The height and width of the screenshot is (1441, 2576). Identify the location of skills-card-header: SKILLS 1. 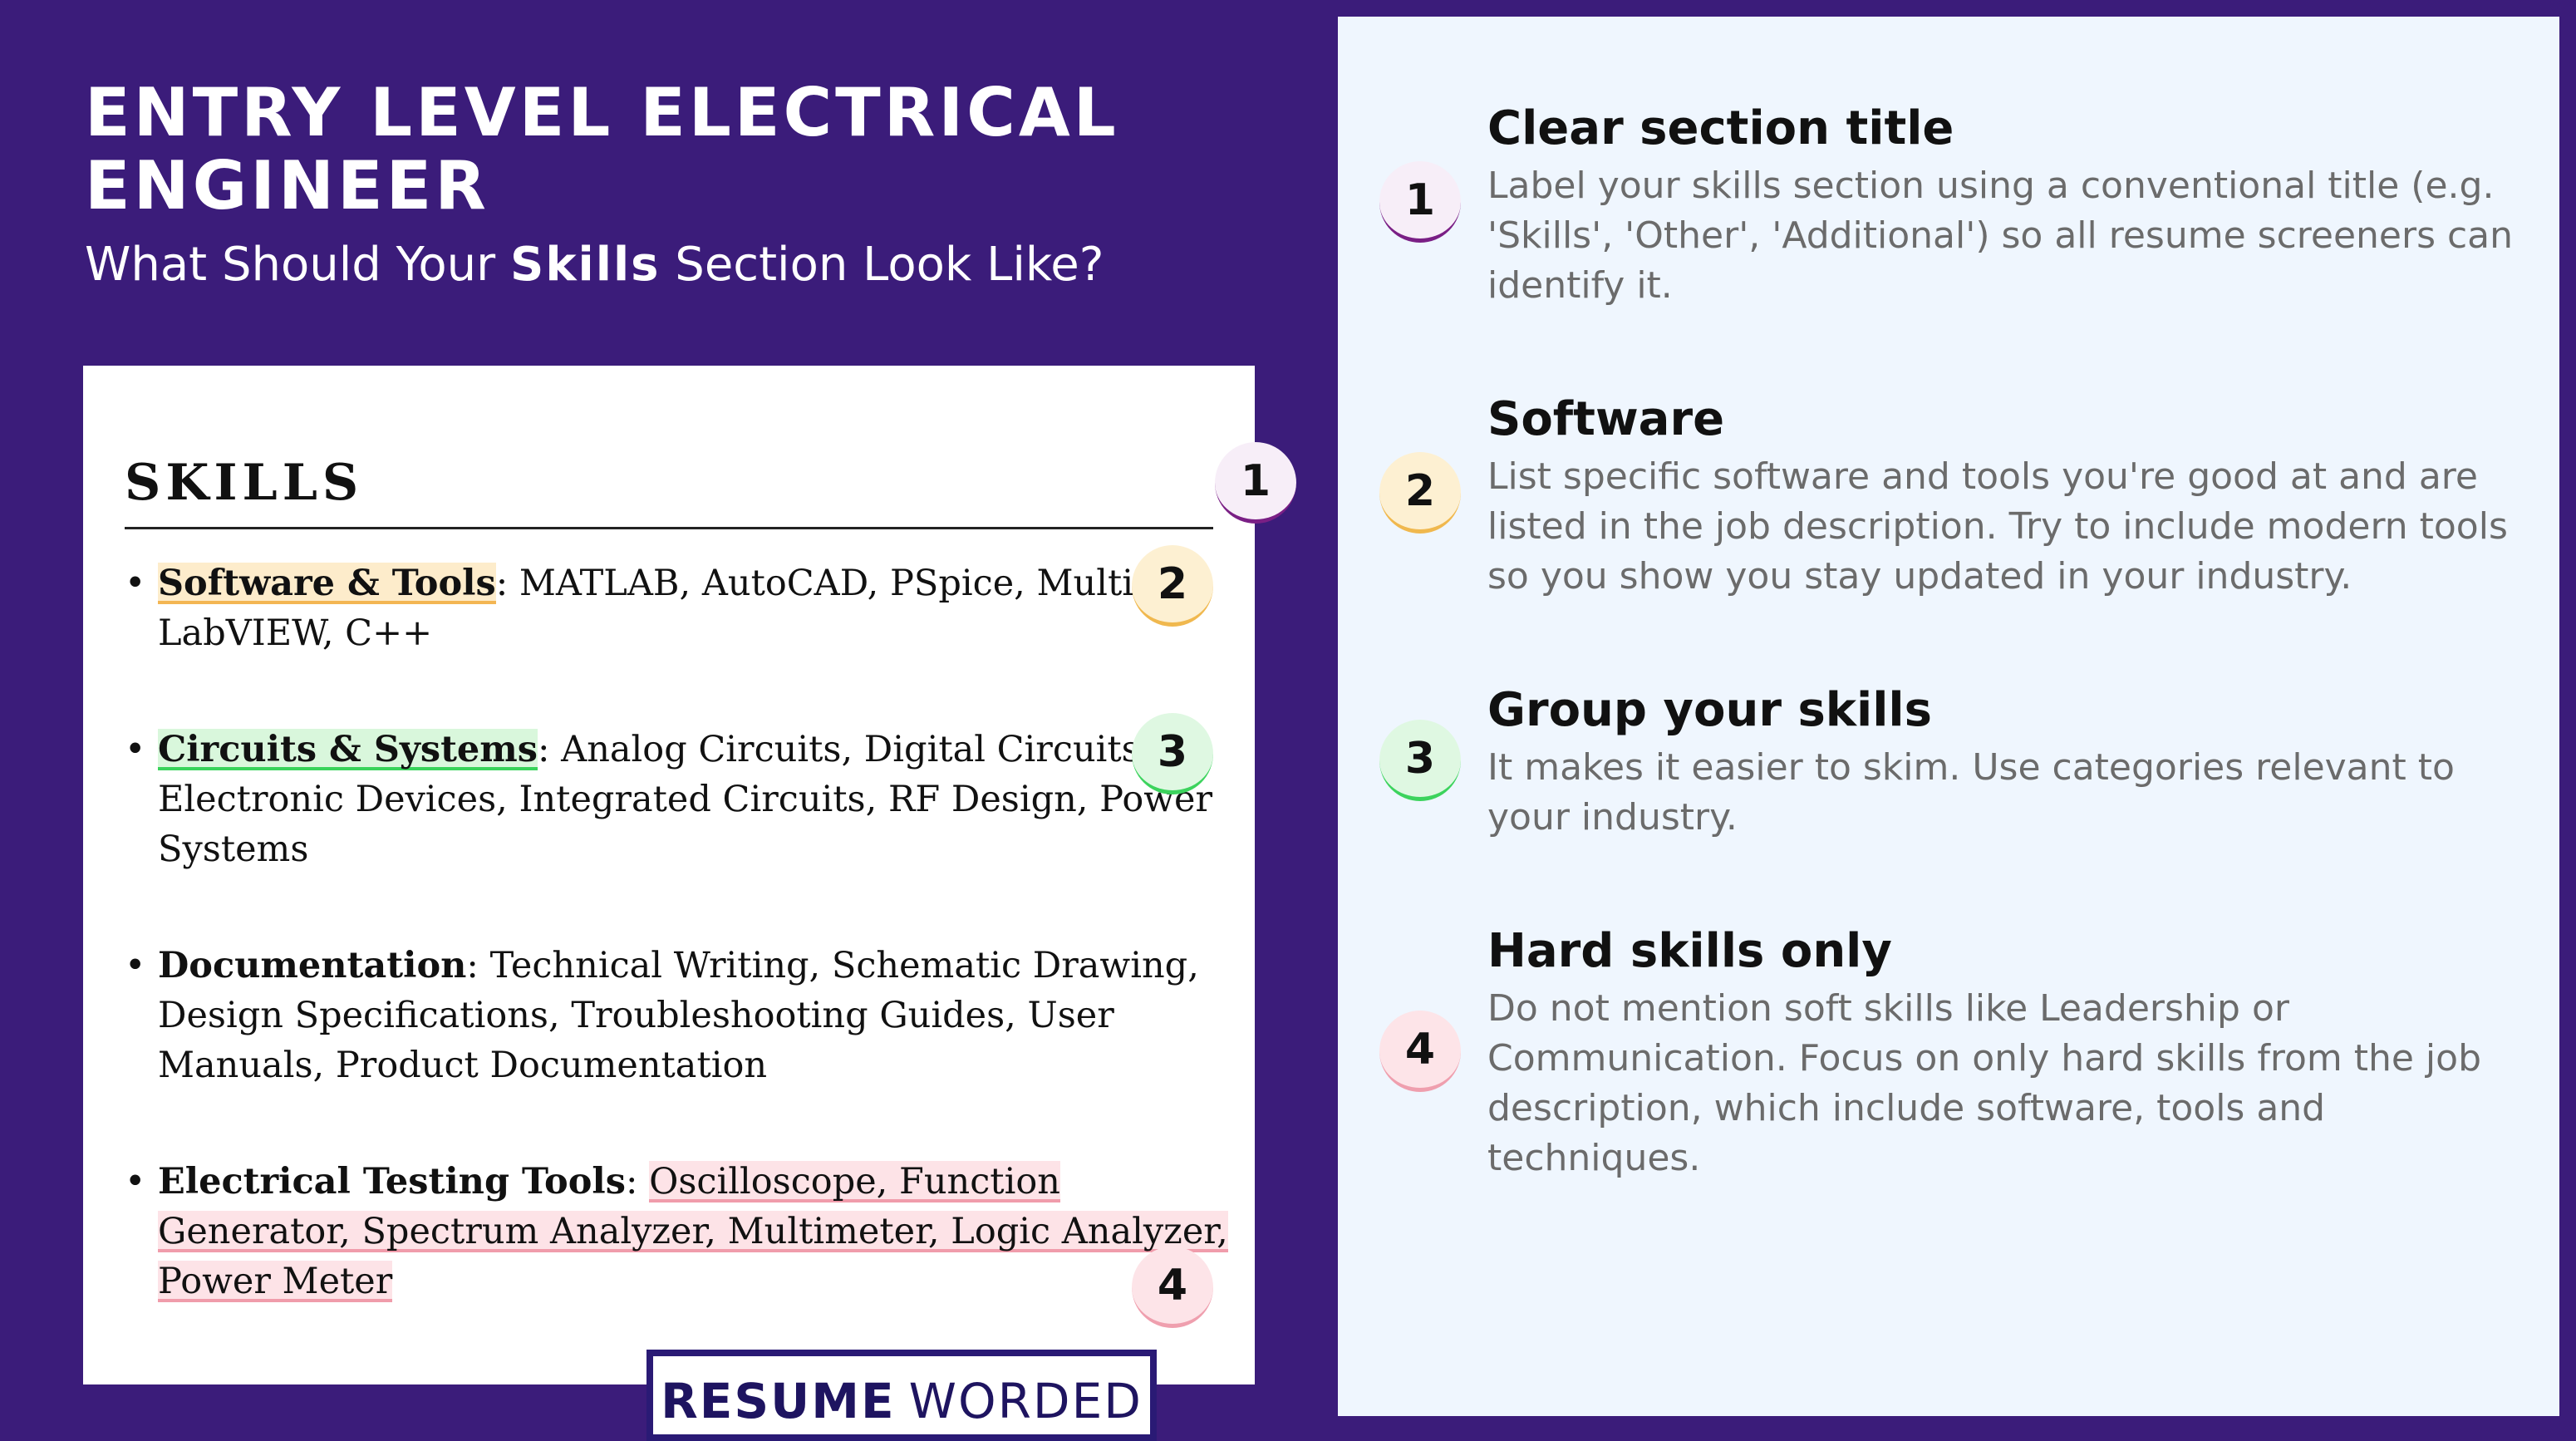
(710, 479).